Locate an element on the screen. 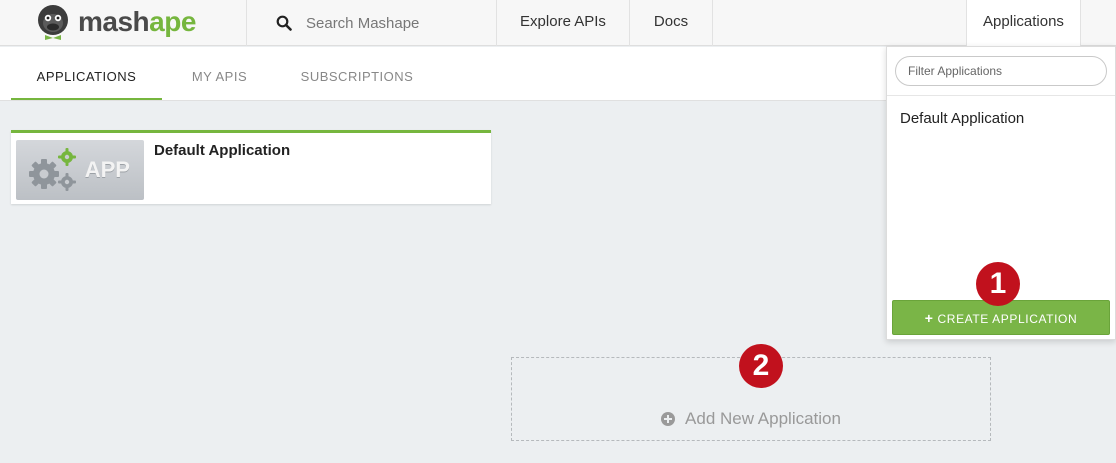 The width and height of the screenshot is (1116, 463). tab-subscriptions: SUBSCRIPTIONS is located at coordinates (357, 73).